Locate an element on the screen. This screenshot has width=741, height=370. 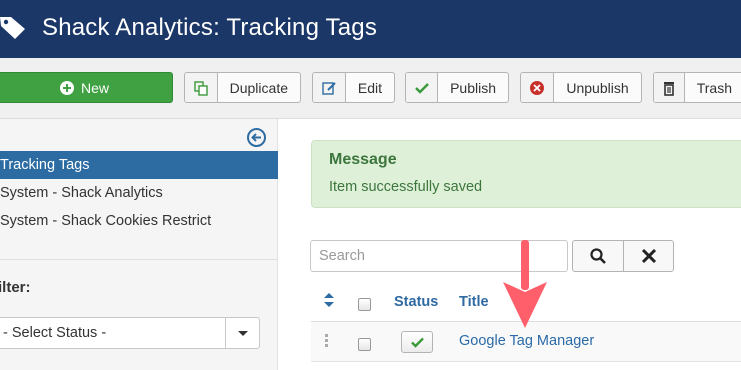
search-button is located at coordinates (598, 256).